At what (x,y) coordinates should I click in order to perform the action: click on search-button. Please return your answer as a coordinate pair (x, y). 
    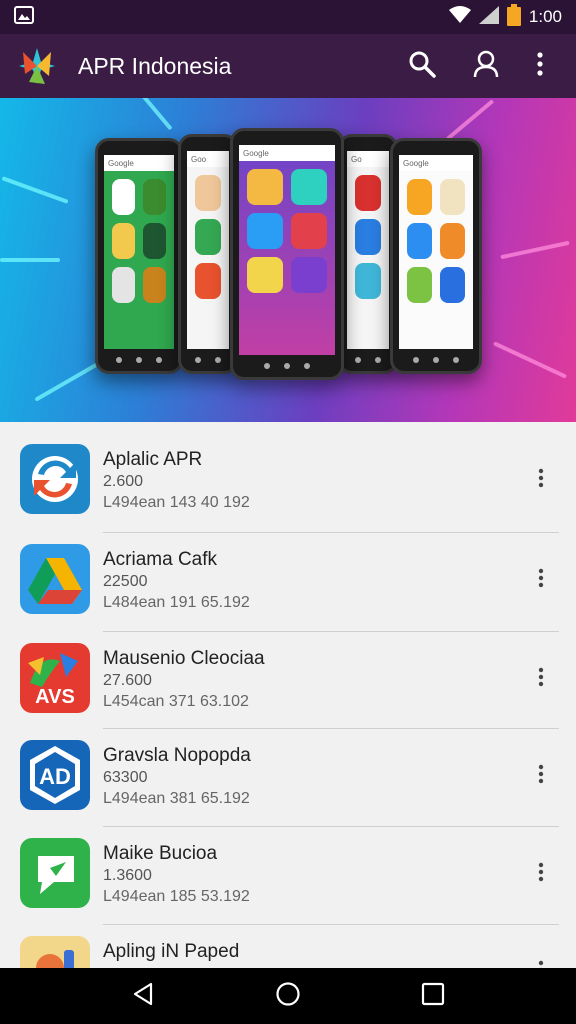
    Looking at the image, I should click on (422, 66).